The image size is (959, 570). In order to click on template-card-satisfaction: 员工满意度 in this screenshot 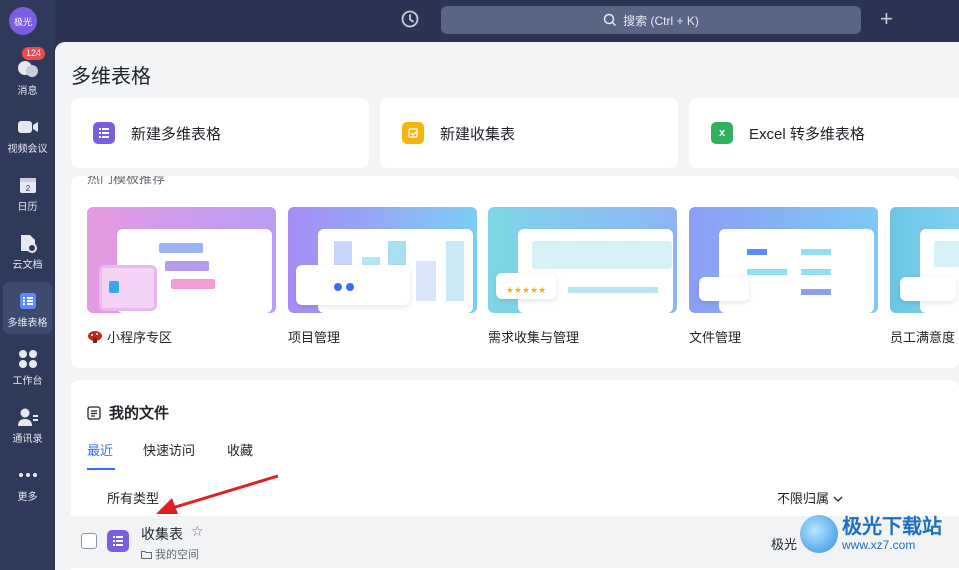, I will do `click(924, 276)`.